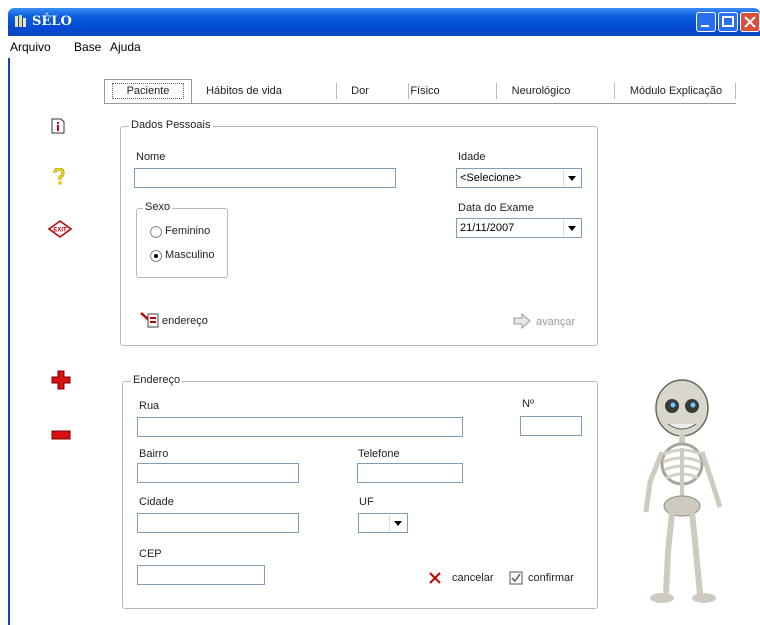  Describe the element at coordinates (366, 502) in the screenshot. I see `uf-label: UF` at that location.